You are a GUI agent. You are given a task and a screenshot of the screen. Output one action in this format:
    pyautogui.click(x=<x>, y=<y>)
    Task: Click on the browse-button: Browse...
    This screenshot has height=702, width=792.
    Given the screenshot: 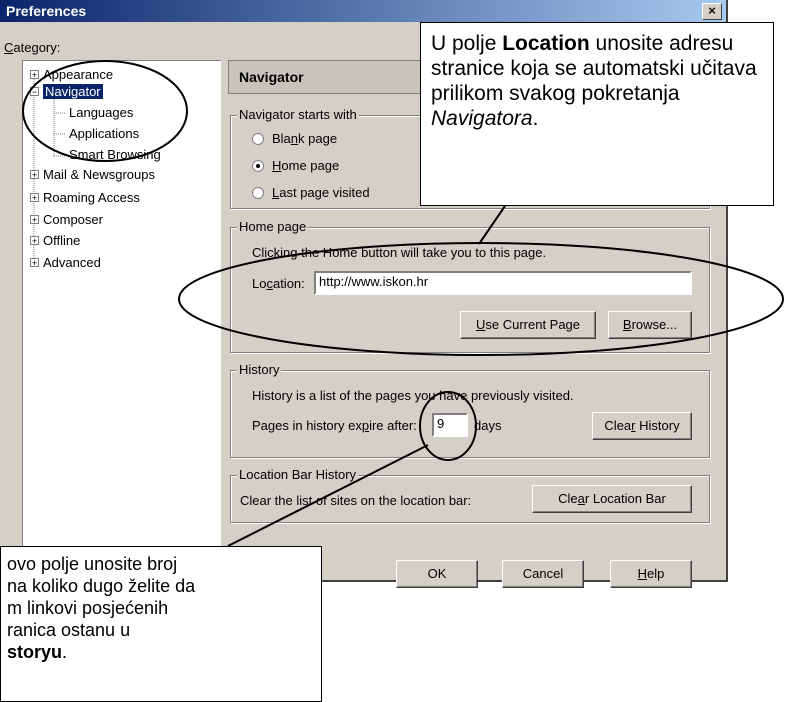 What is the action you would take?
    pyautogui.click(x=650, y=325)
    